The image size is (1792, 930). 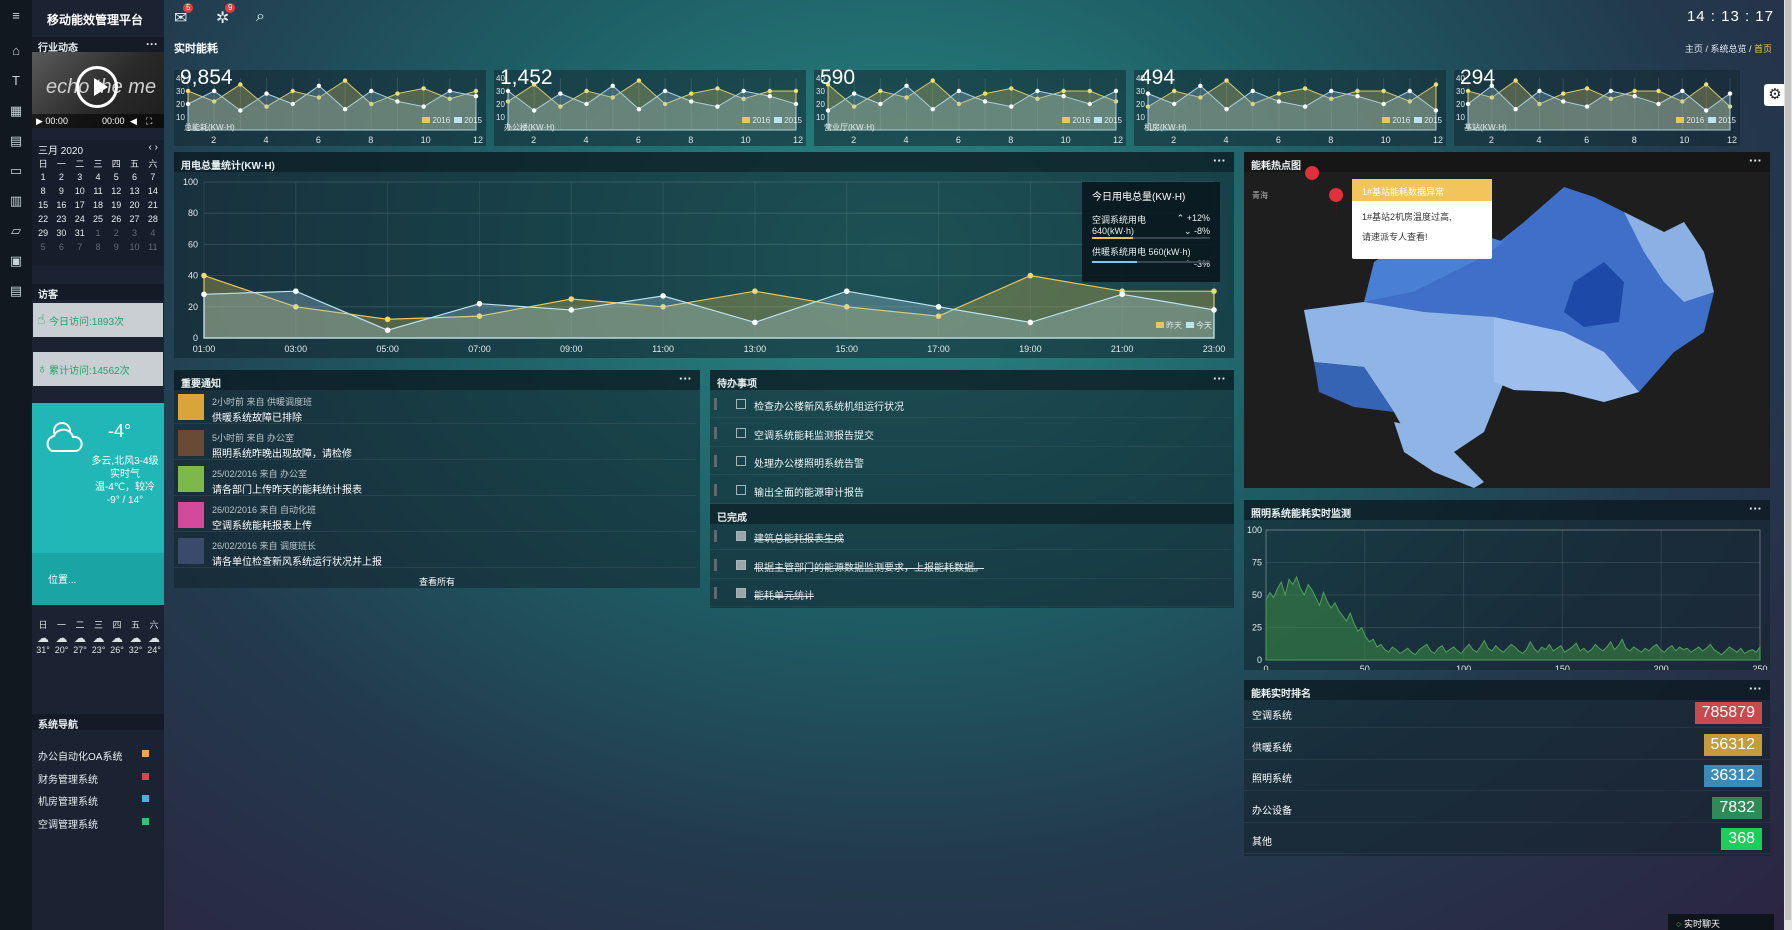 What do you see at coordinates (80, 205) in the screenshot?
I see `calendar-day: 17` at bounding box center [80, 205].